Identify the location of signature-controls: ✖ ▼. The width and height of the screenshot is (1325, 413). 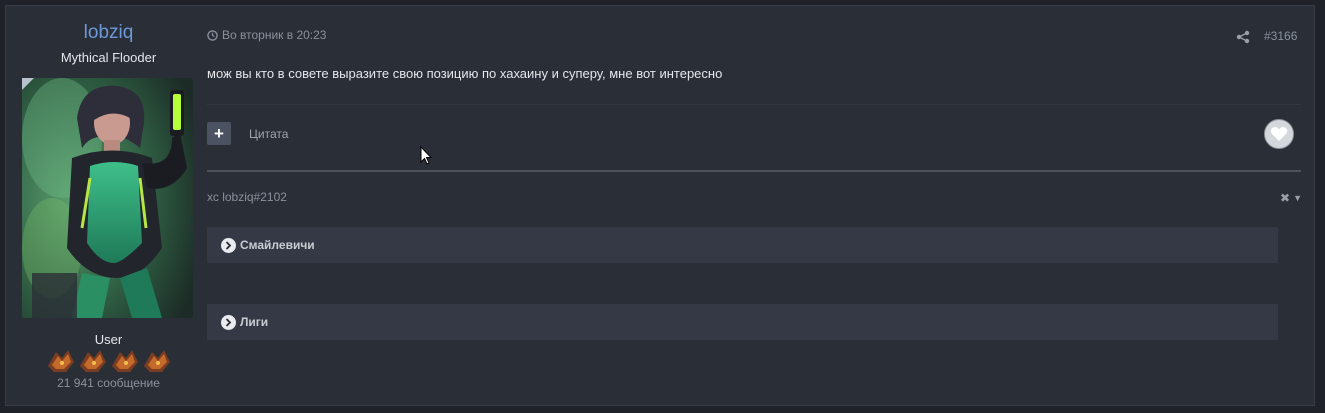
(1291, 198).